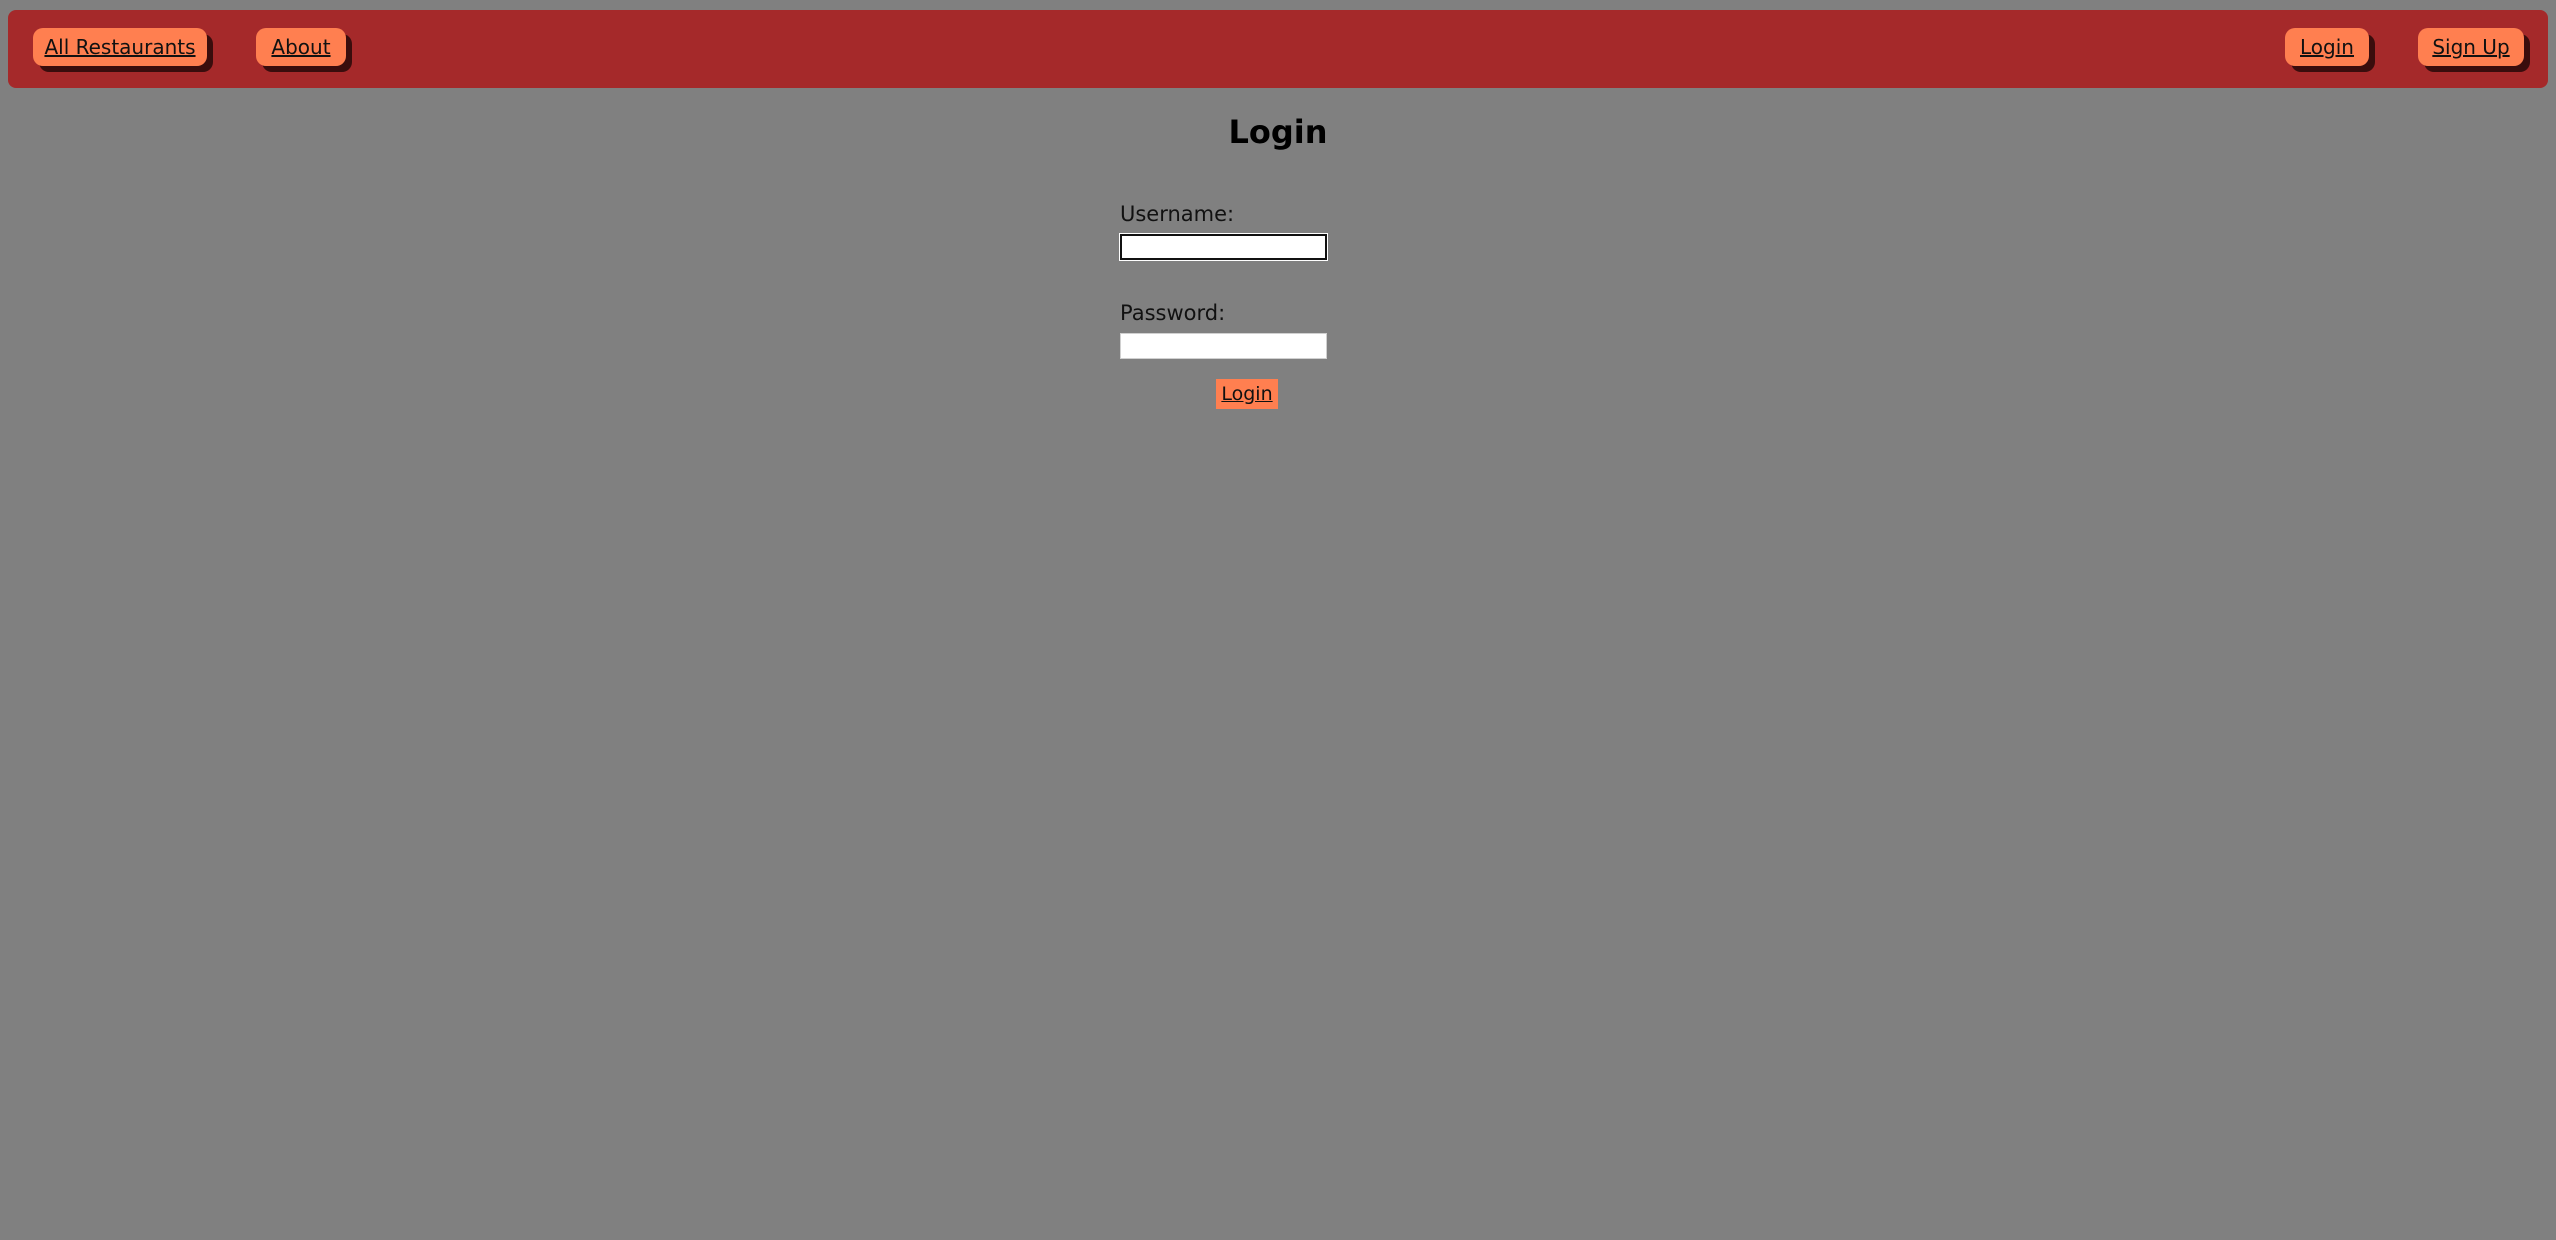  What do you see at coordinates (301, 47) in the screenshot?
I see `nav-about-button: About` at bounding box center [301, 47].